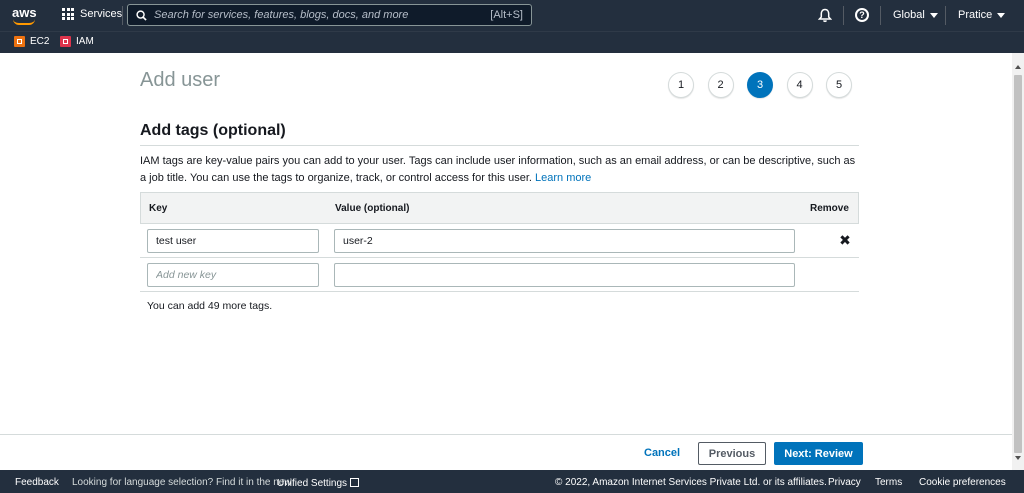 The width and height of the screenshot is (1024, 493). I want to click on unified-settings-link: Unified Settings, so click(318, 483).